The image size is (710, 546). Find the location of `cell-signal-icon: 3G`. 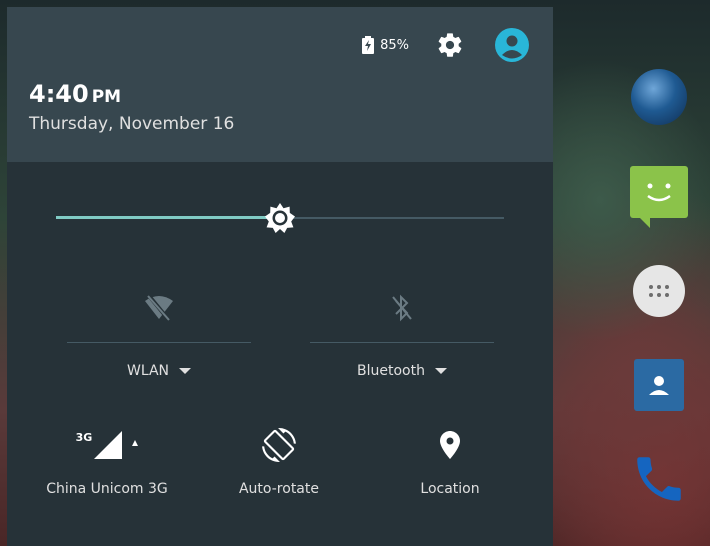

cell-signal-icon: 3G is located at coordinates (107, 445).